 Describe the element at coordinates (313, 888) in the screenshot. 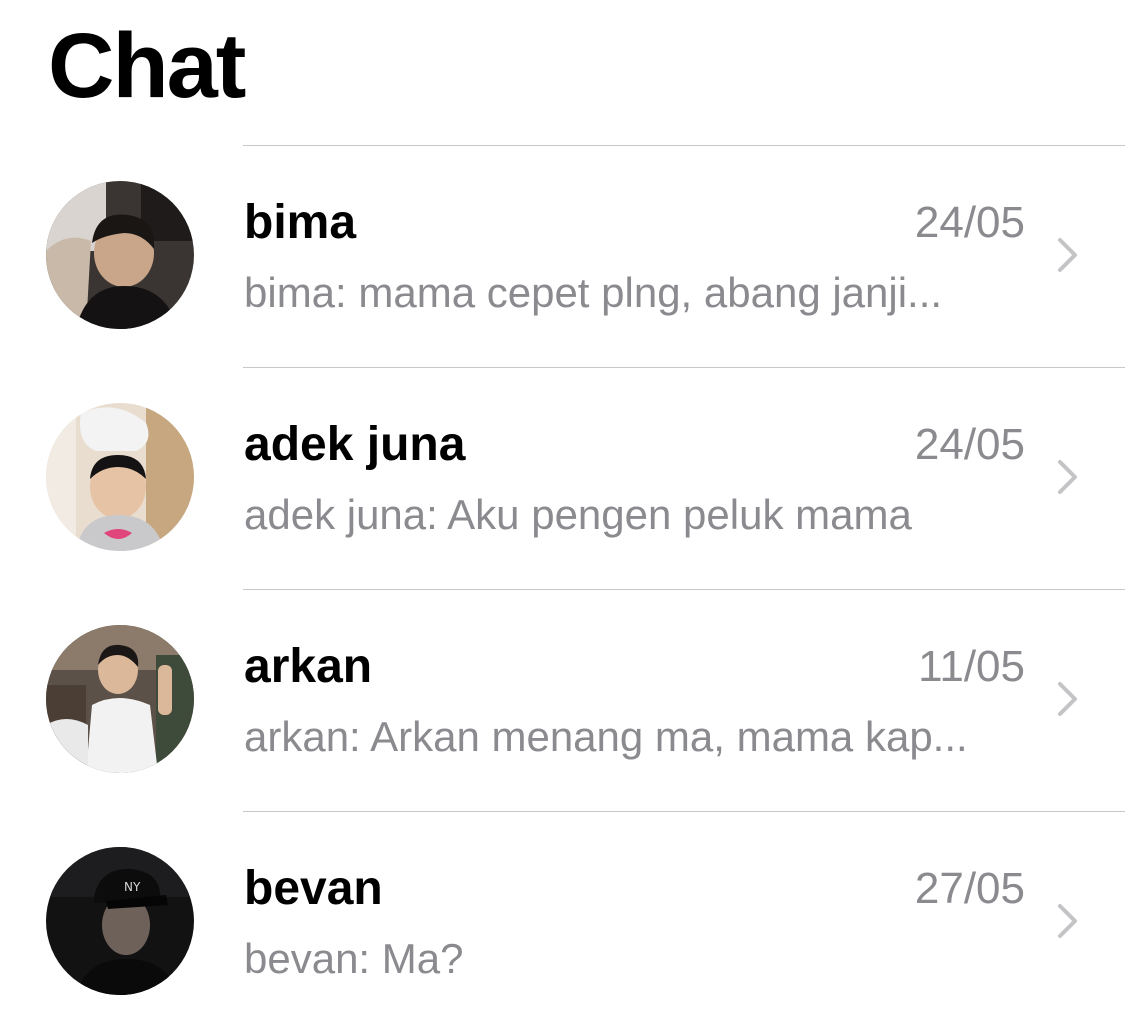

I see `chat-name: bevan` at that location.